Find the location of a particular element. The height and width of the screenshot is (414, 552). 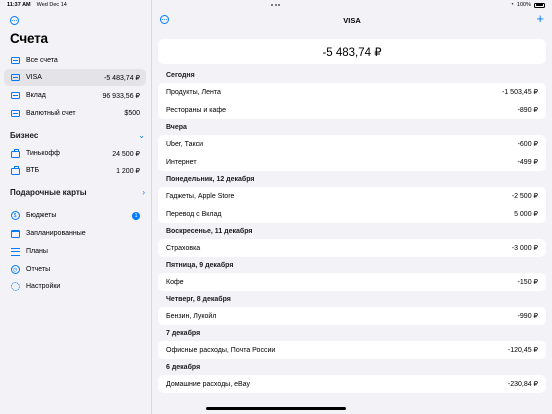

date-header: Пятница, 9 декабря is located at coordinates (200, 265).